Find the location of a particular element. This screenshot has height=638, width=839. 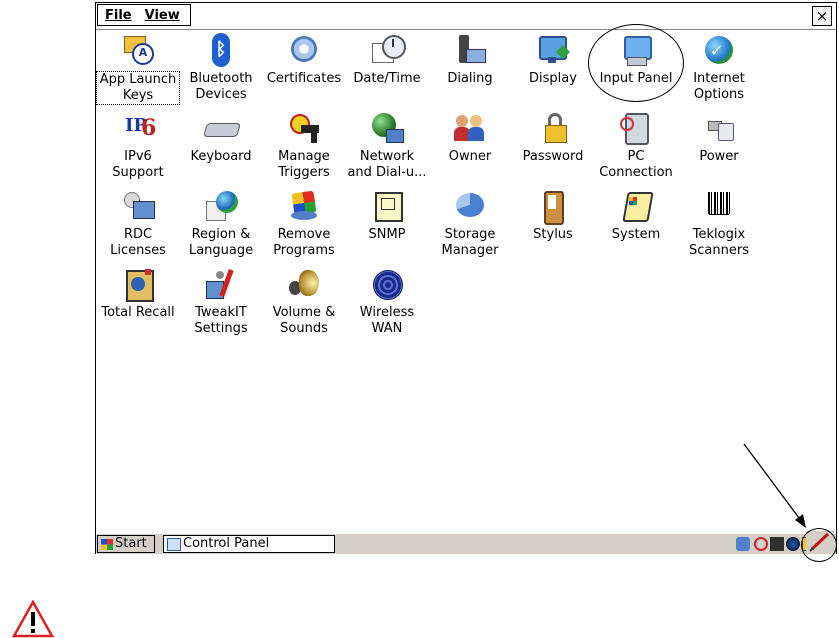

item-label: Keyboard is located at coordinates (221, 156).